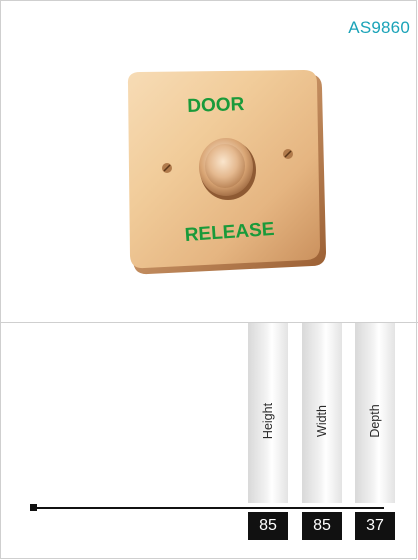 This screenshot has width=418, height=560. Describe the element at coordinates (322, 526) in the screenshot. I see `width-value: 85` at that location.